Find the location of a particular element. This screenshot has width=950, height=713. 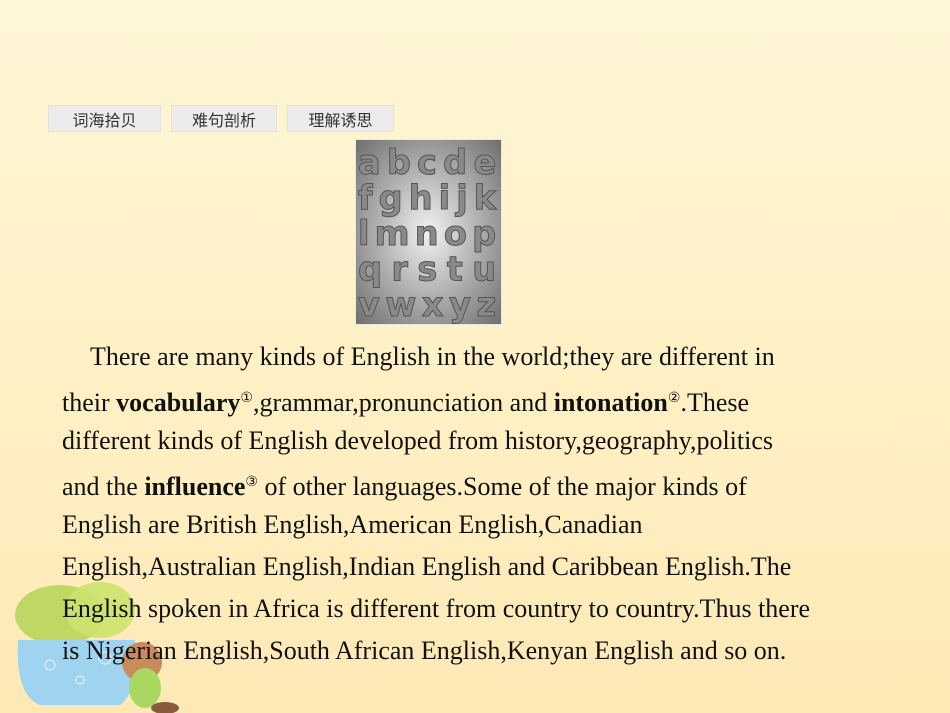

letters-row: fghijk is located at coordinates (427, 197).